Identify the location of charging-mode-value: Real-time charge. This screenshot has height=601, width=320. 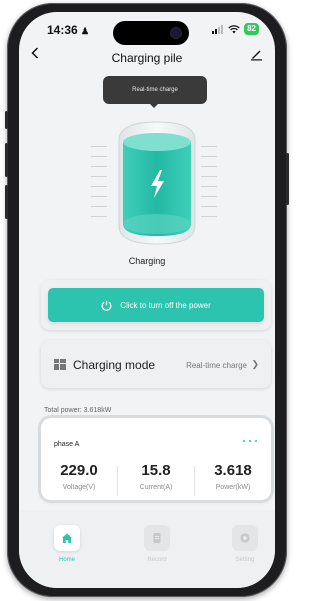
(216, 365).